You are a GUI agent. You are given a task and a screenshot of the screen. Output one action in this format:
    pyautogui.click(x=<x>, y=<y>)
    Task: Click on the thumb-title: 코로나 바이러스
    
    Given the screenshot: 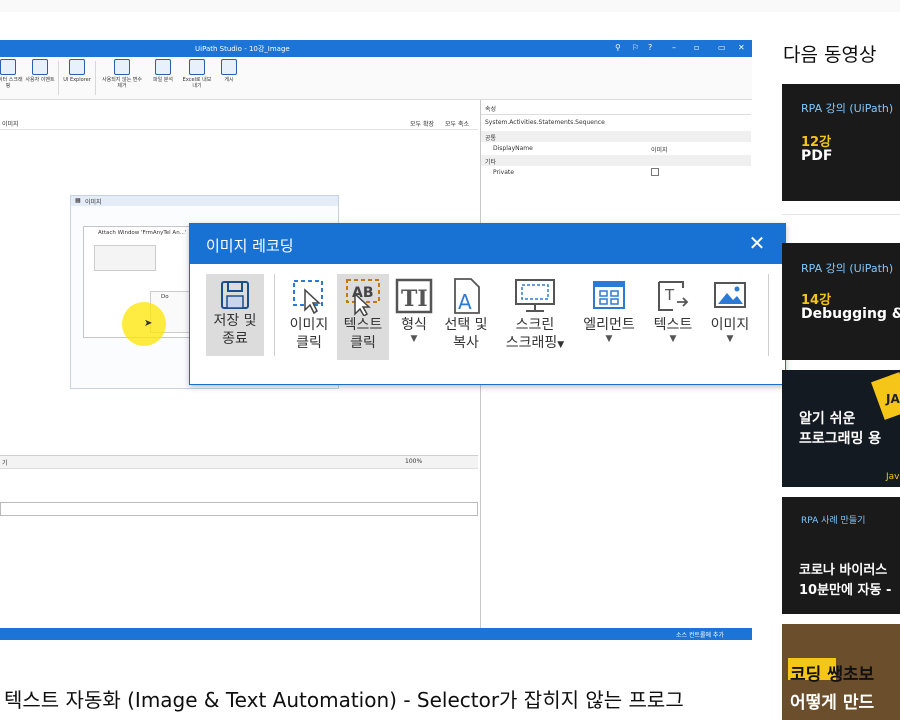 What is the action you would take?
    pyautogui.click(x=843, y=570)
    